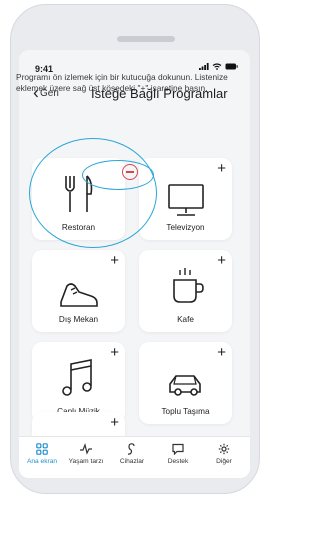 This screenshot has width=320, height=535. Describe the element at coordinates (86, 461) in the screenshot. I see `tab-label: Yaşam tarzı` at that location.